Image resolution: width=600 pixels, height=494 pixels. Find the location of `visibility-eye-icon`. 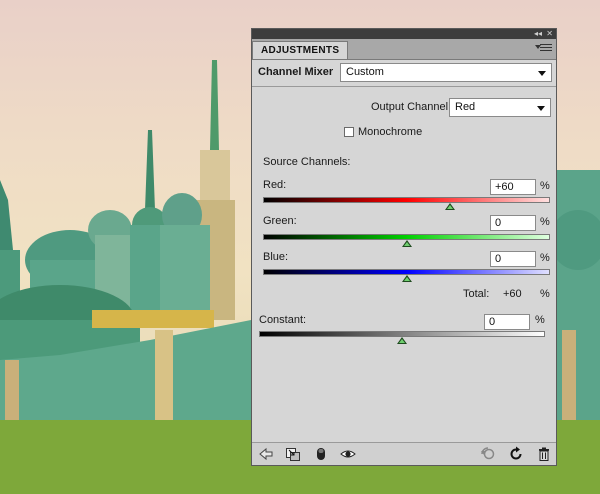

visibility-eye-icon is located at coordinates (348, 454).